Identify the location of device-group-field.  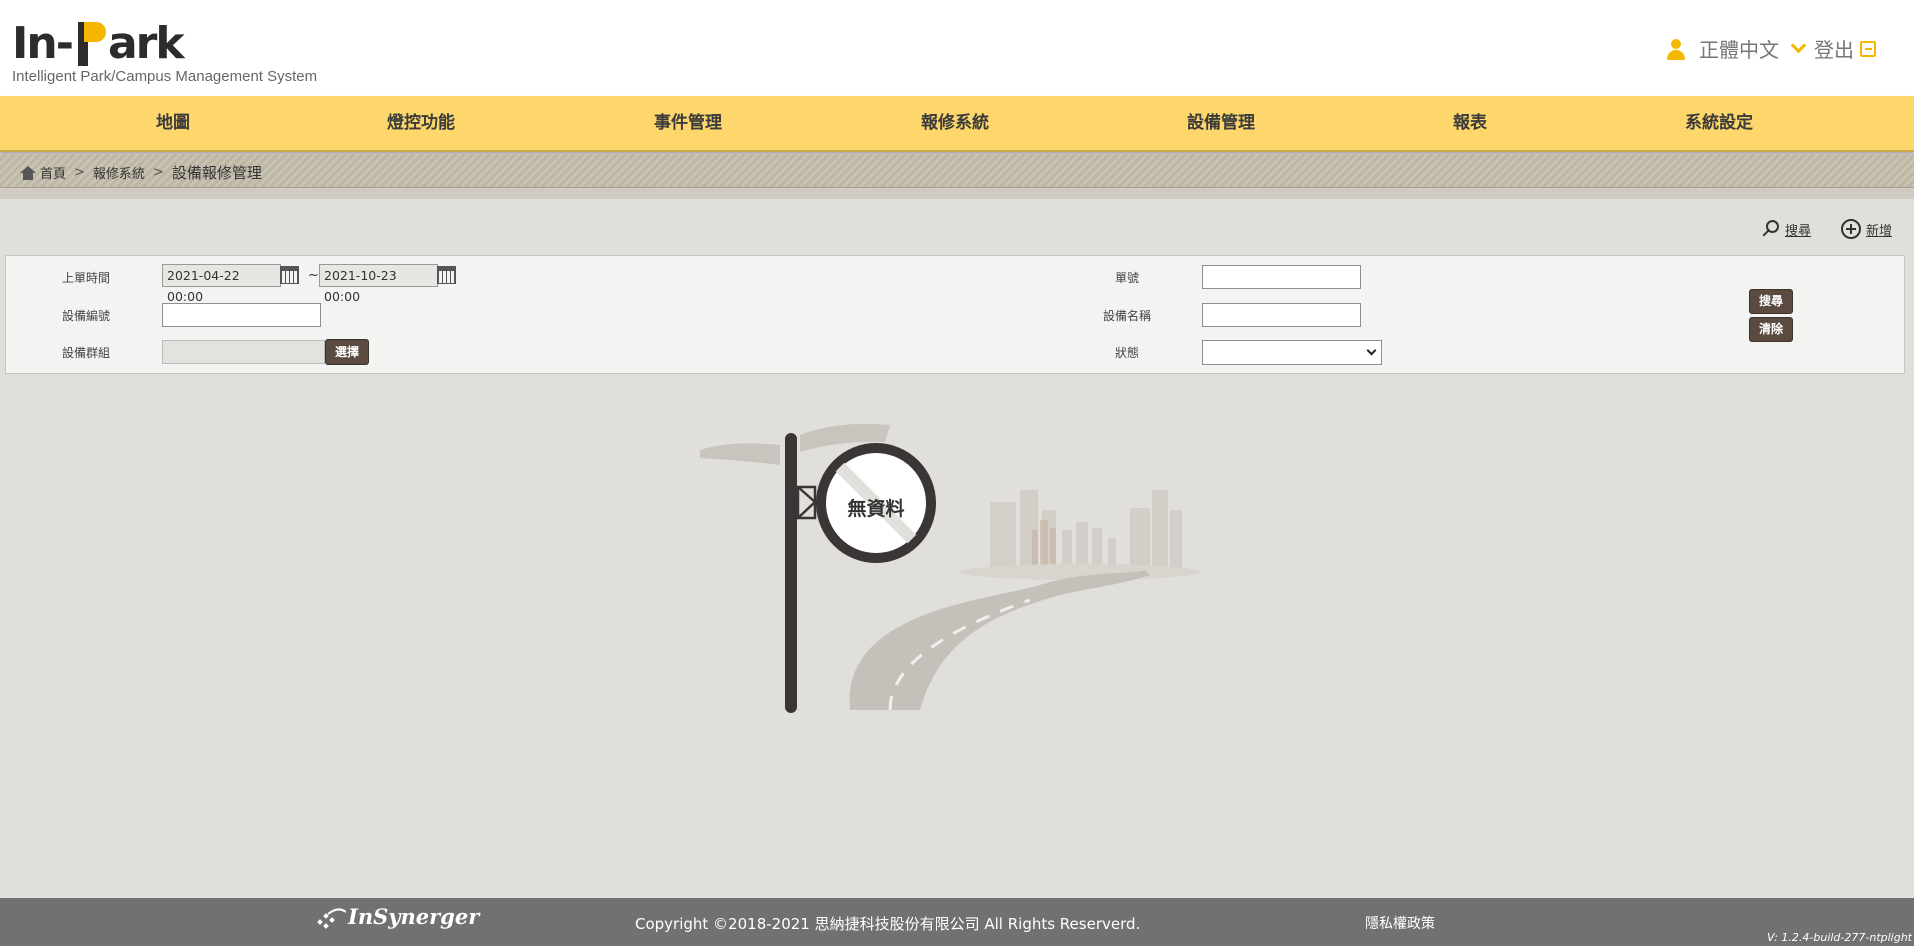
(243, 352).